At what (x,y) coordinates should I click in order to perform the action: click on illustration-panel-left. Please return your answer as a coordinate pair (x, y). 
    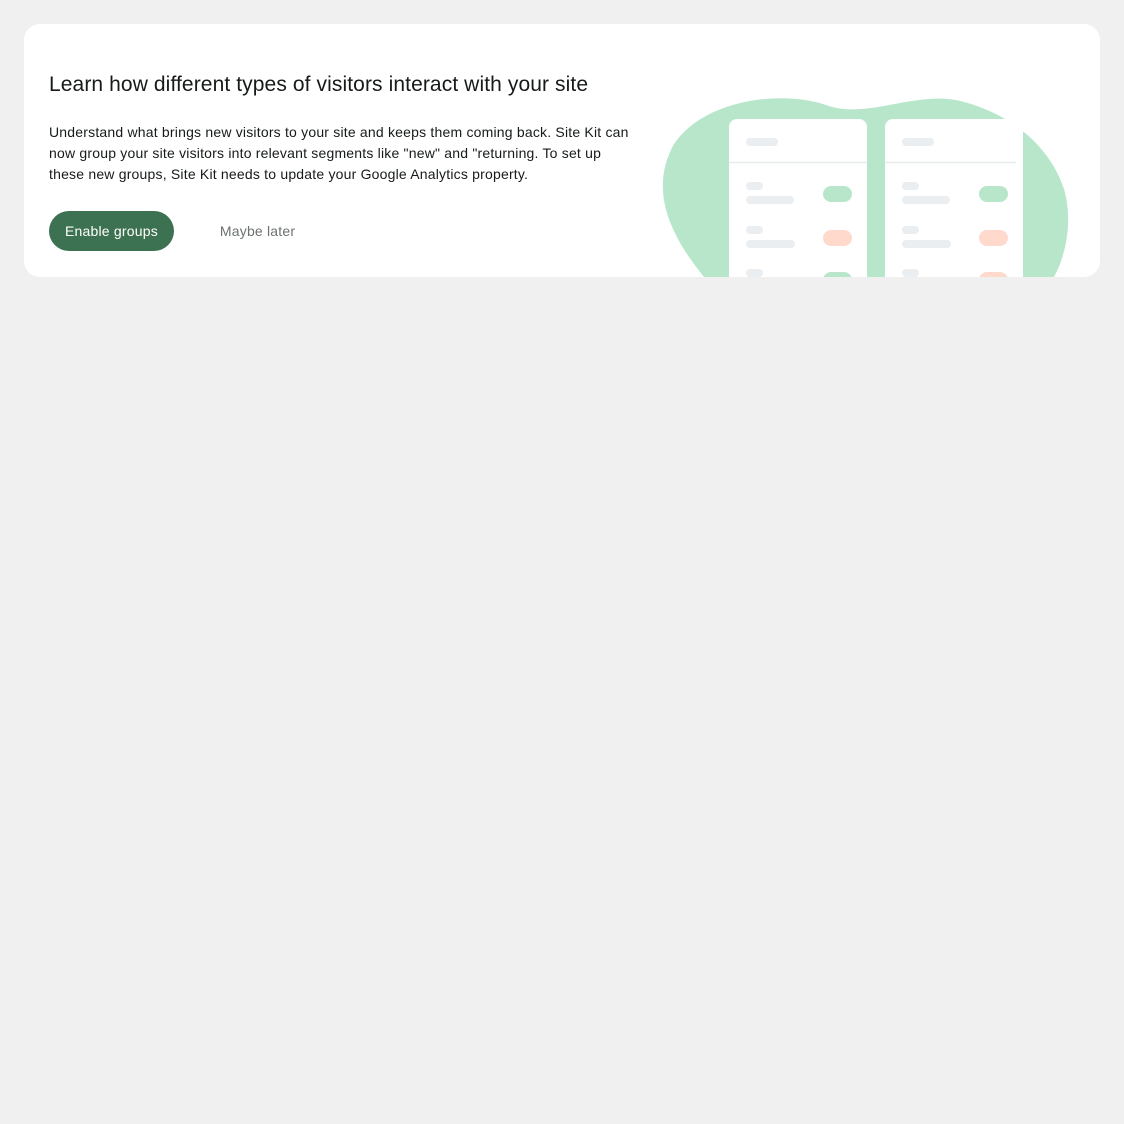
    Looking at the image, I should click on (798, 198).